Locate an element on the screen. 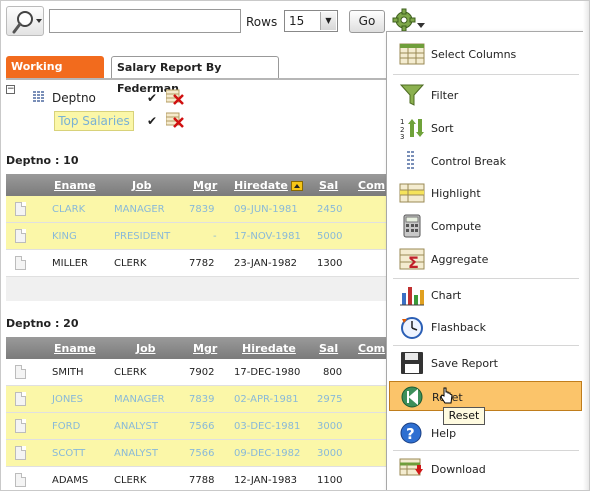  highlight-enabled-checkbox: ✔ is located at coordinates (153, 121).